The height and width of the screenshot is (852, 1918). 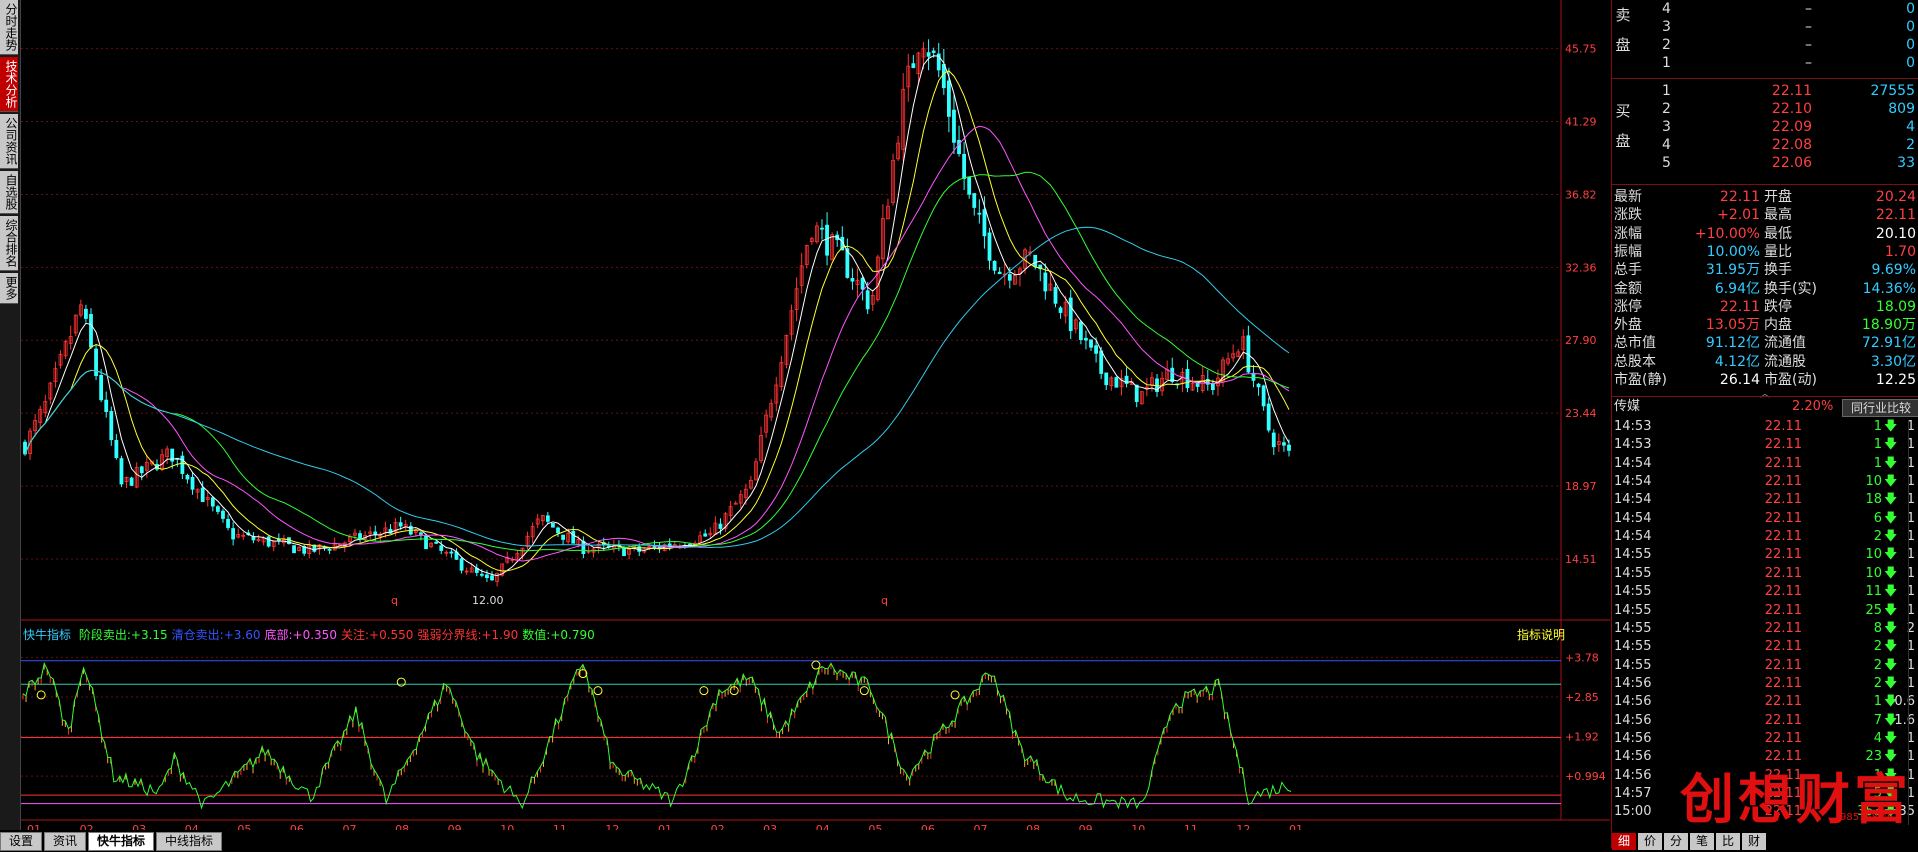 I want to click on bottom-tab-1: 资讯, so click(x=65, y=841).